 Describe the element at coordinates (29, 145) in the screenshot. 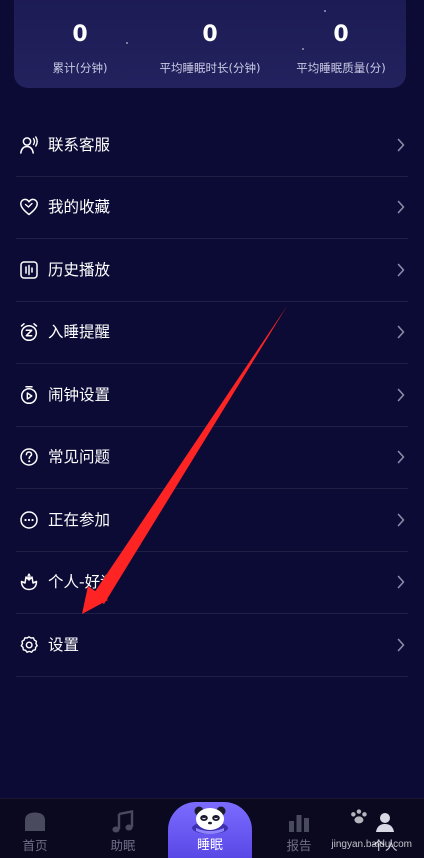

I see `customer-service-icon` at that location.